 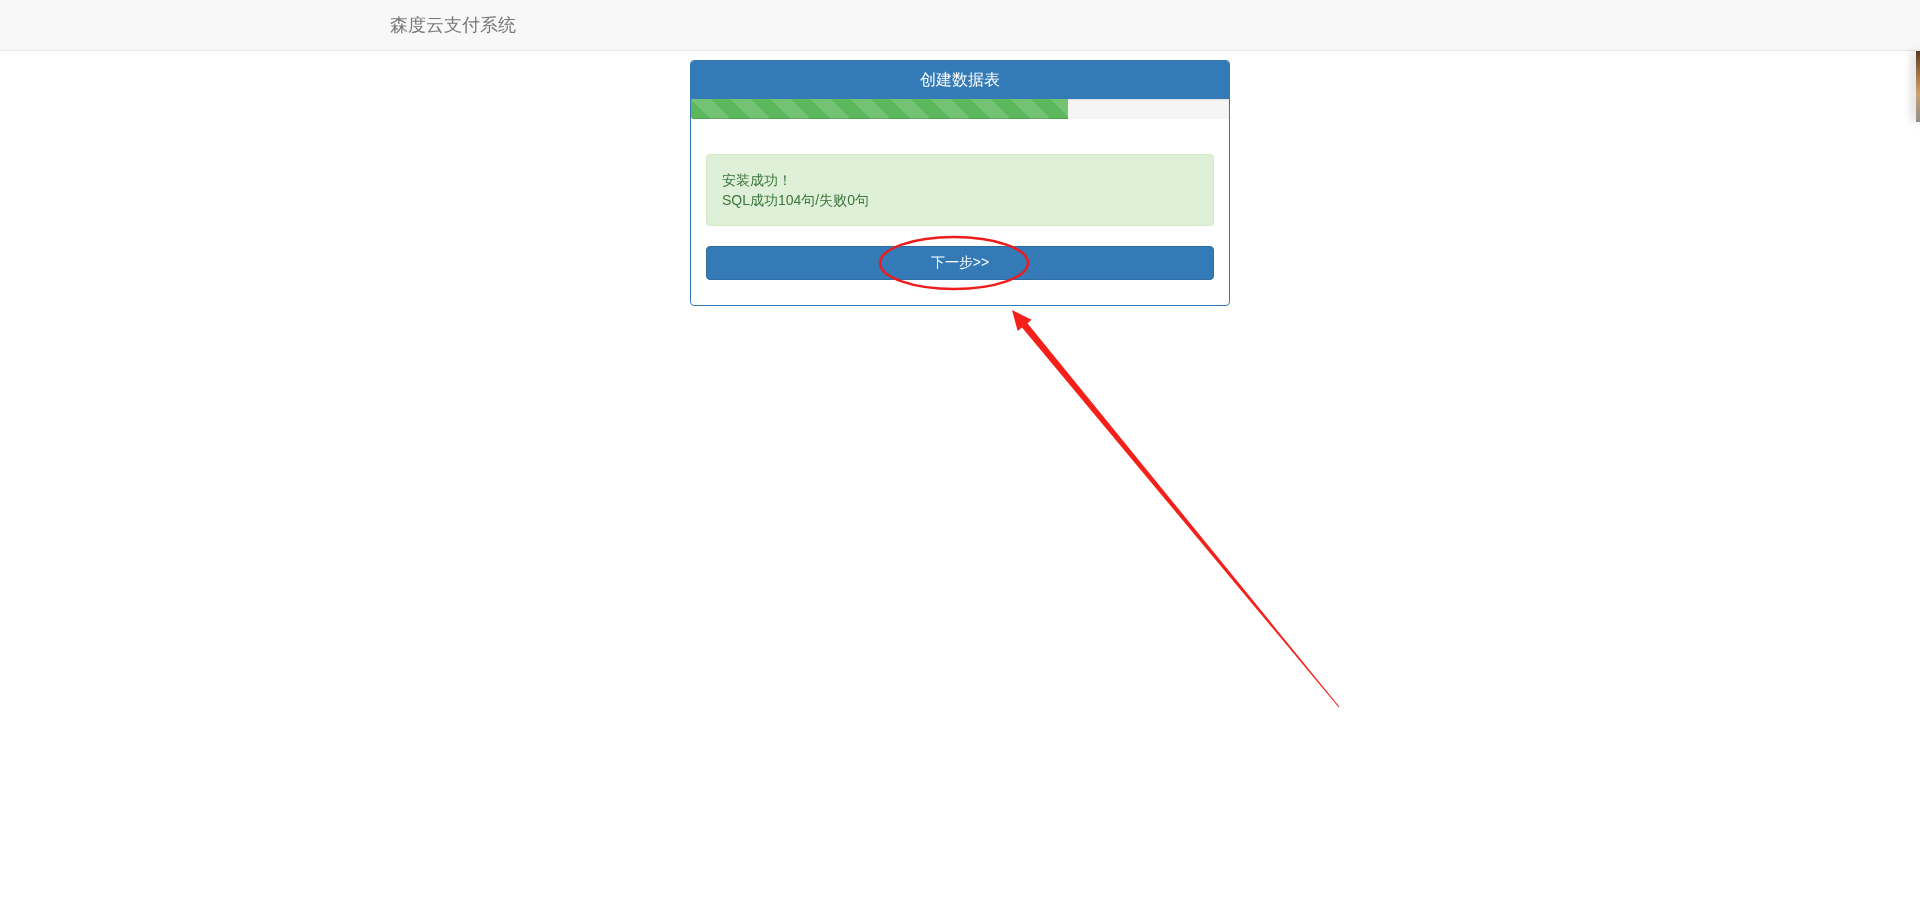 What do you see at coordinates (453, 25) in the screenshot?
I see `brand-title: 森度云支付系统` at bounding box center [453, 25].